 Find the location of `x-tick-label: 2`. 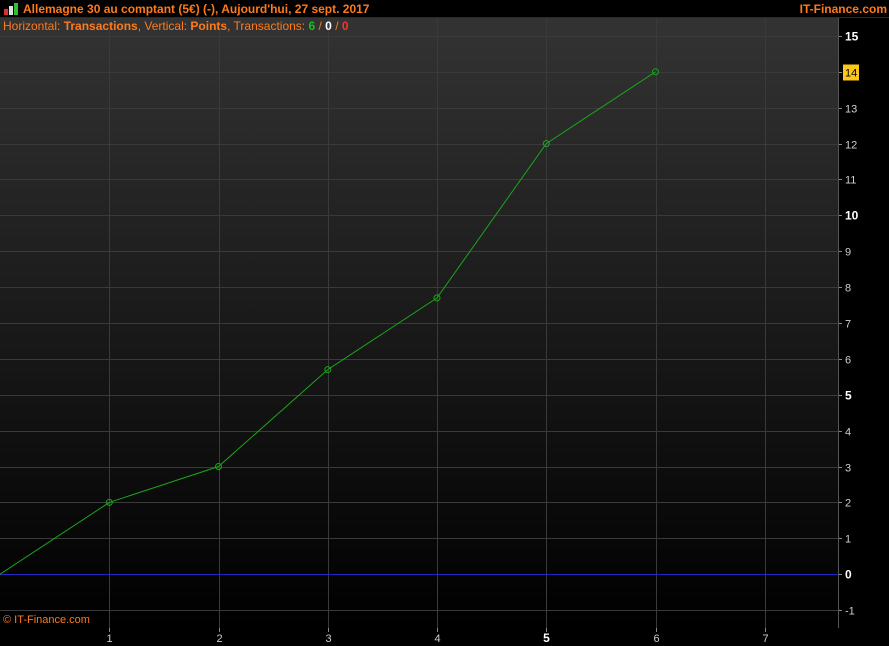

x-tick-label: 2 is located at coordinates (219, 639).